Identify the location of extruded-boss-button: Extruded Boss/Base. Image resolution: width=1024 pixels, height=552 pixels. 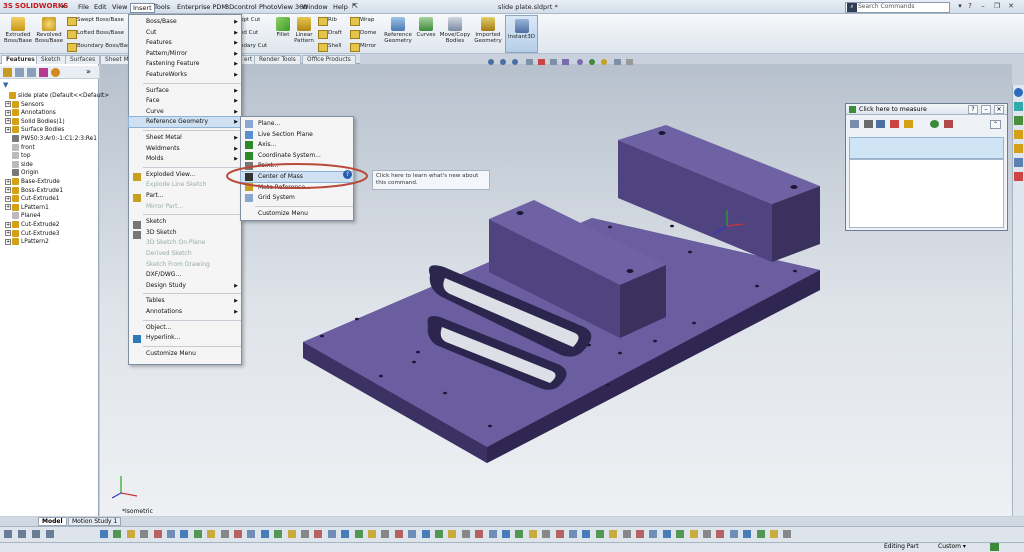
(18, 30).